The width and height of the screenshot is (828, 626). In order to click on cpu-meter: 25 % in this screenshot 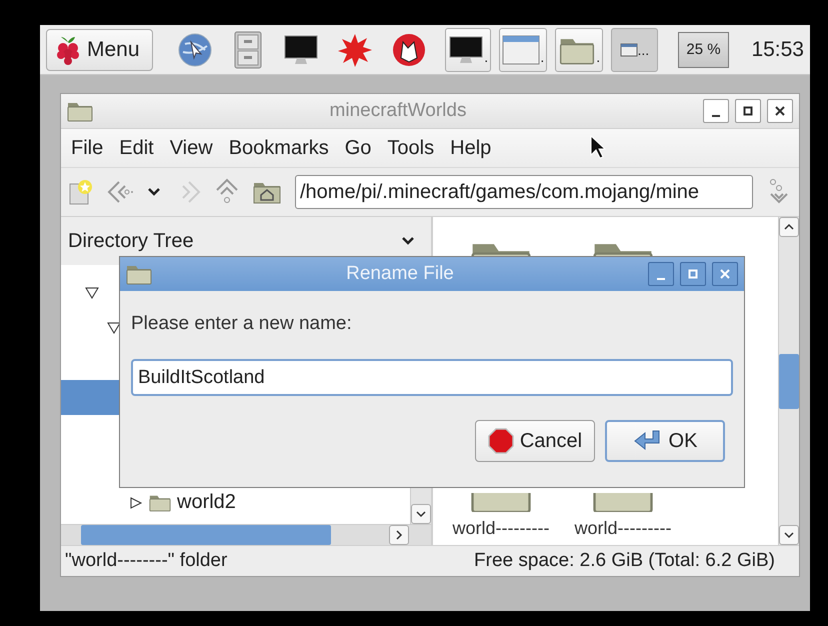, I will do `click(704, 50)`.